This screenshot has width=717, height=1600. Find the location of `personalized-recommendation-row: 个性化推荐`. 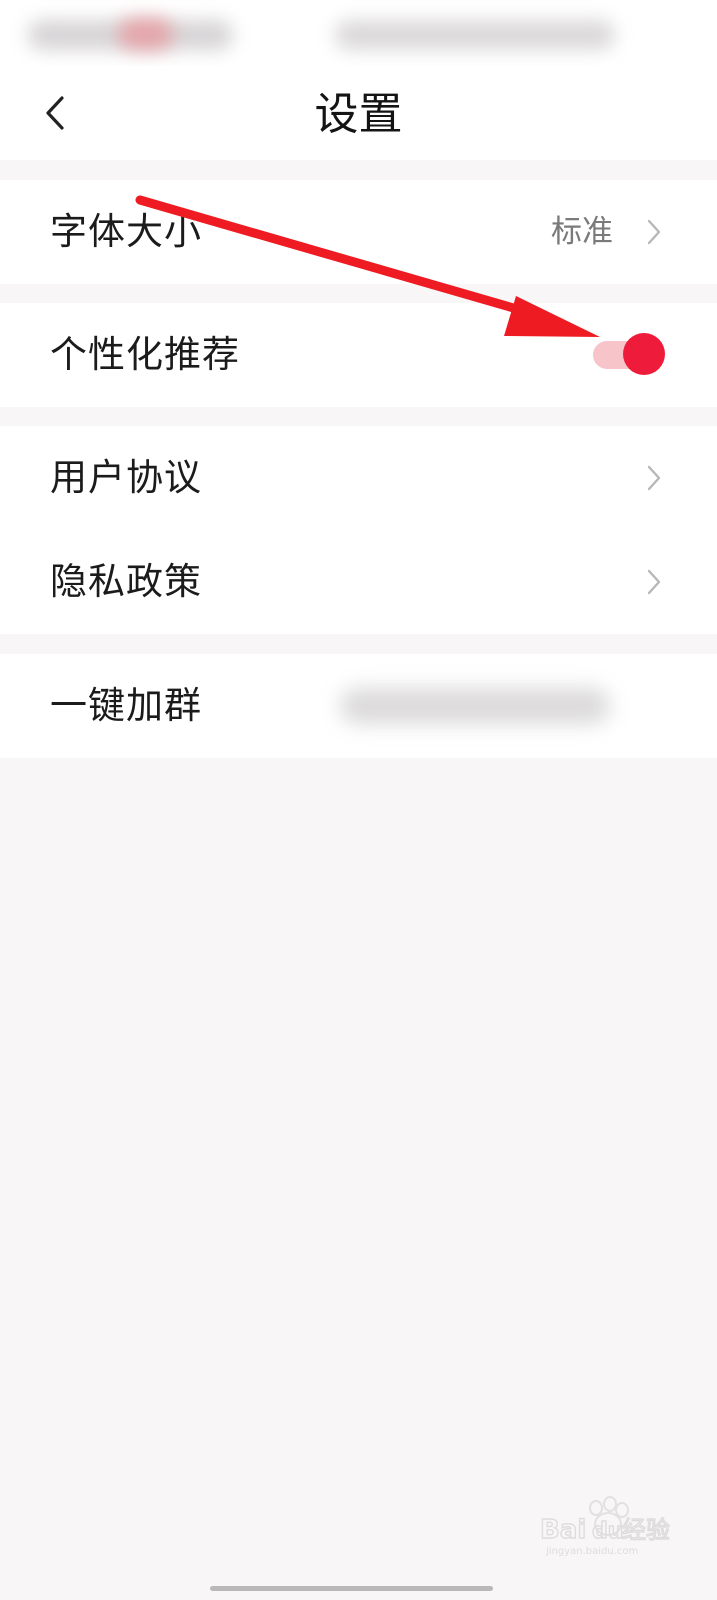

personalized-recommendation-row: 个性化推荐 is located at coordinates (358, 355).